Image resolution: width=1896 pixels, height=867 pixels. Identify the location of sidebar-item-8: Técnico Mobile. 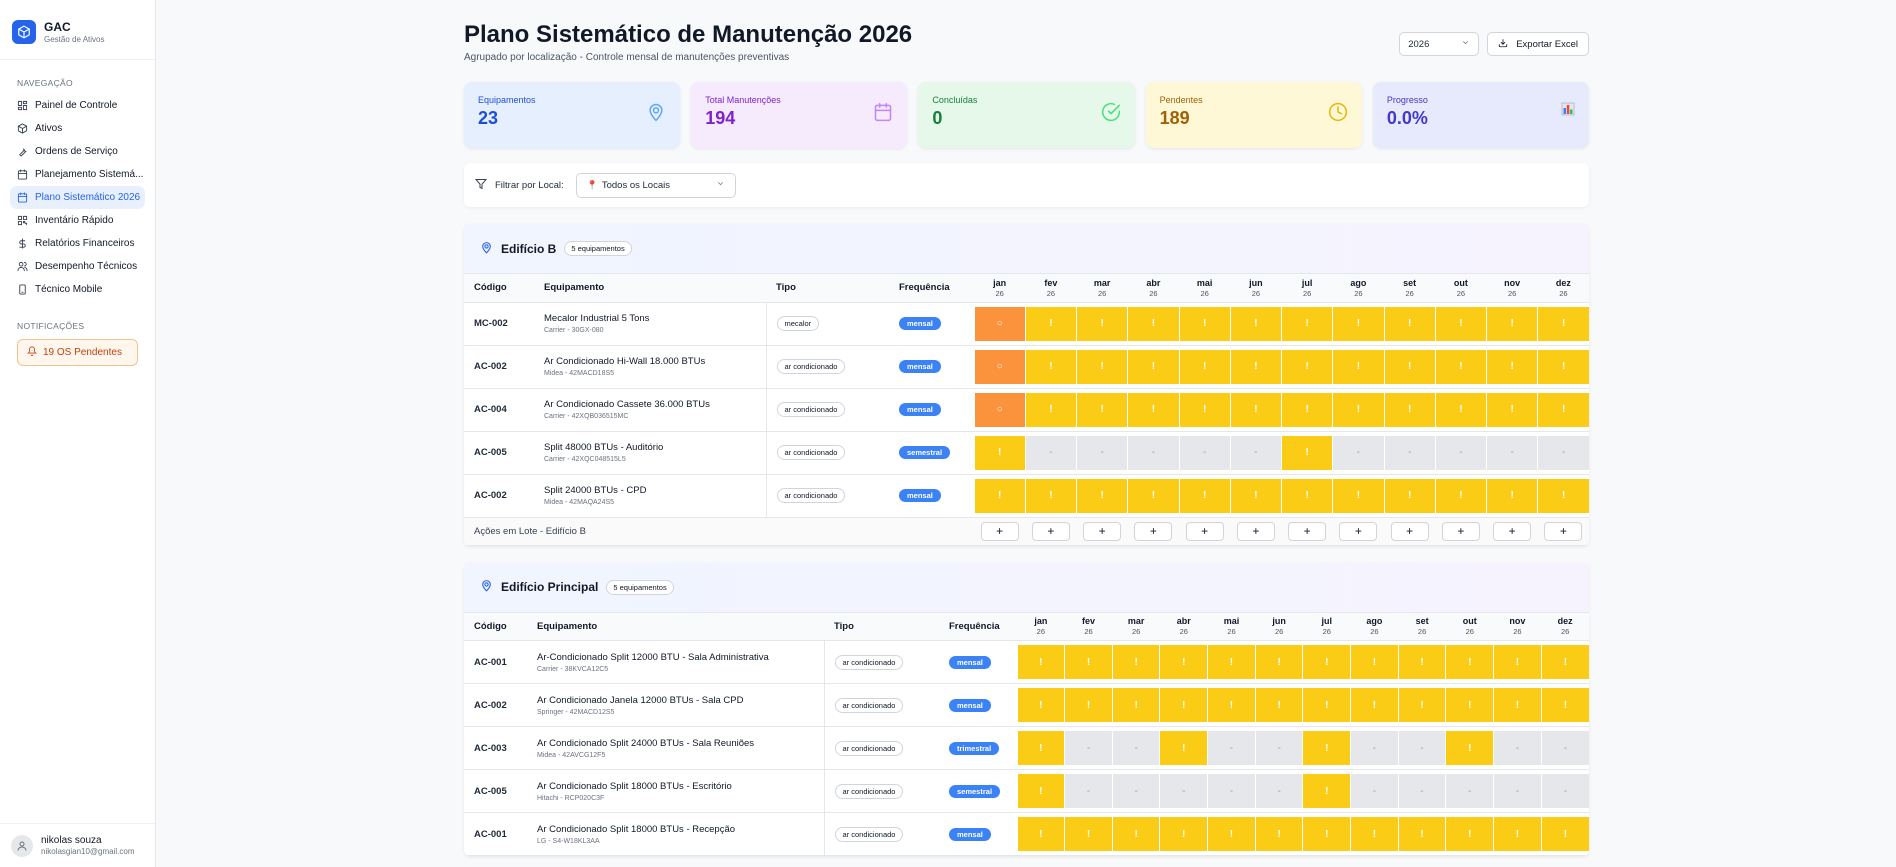
(77, 289).